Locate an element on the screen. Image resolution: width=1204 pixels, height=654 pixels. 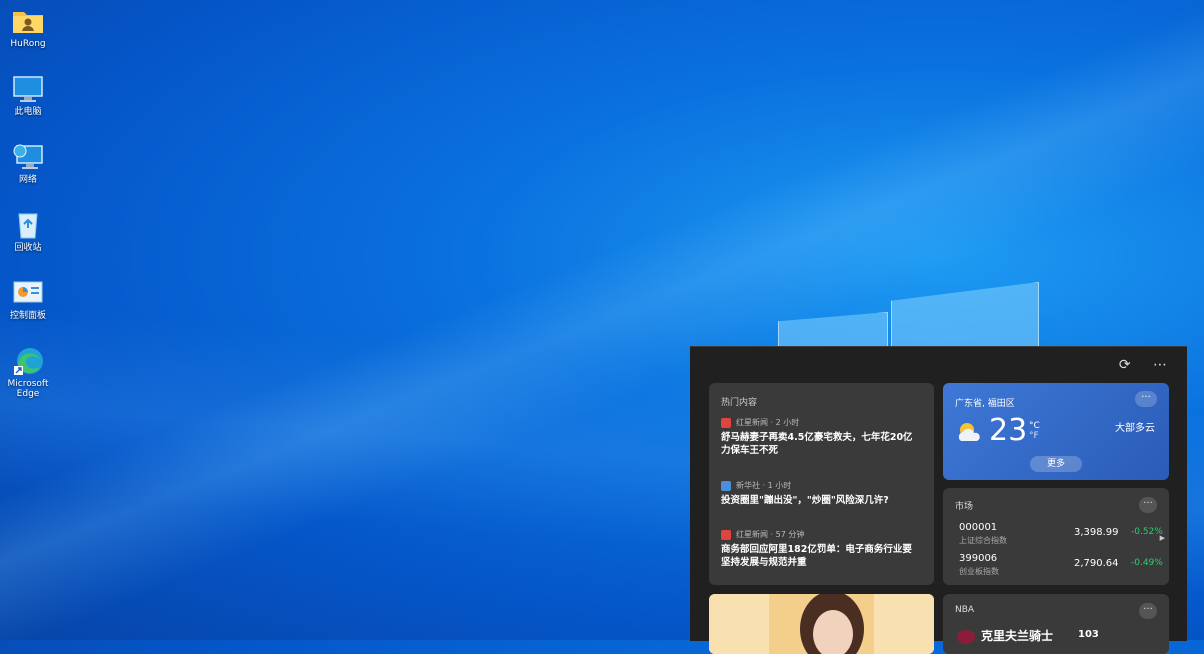
weather-more-button: 更多 is located at coordinates (1056, 464).